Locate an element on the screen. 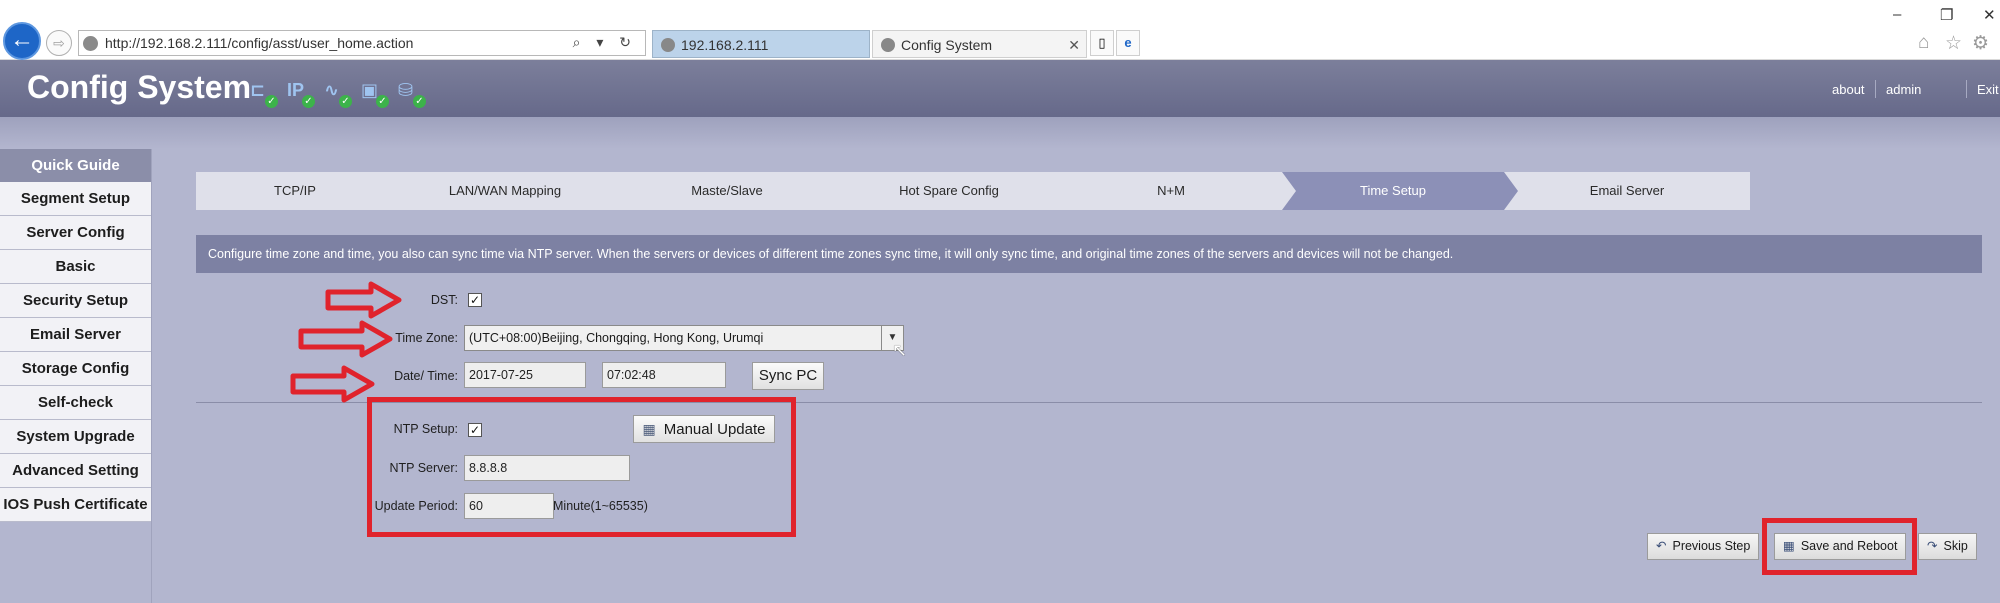 The width and height of the screenshot is (2000, 603). header-sub-band is located at coordinates (1000, 133).